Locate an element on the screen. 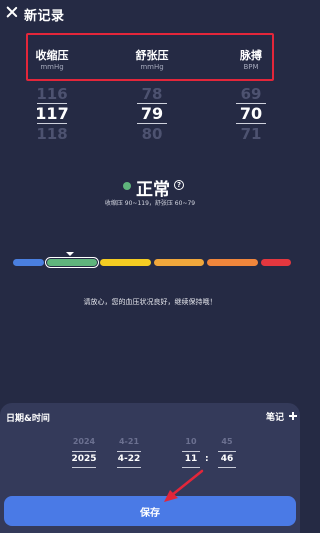 The width and height of the screenshot is (320, 533). year-picker: 2025 is located at coordinates (84, 459).